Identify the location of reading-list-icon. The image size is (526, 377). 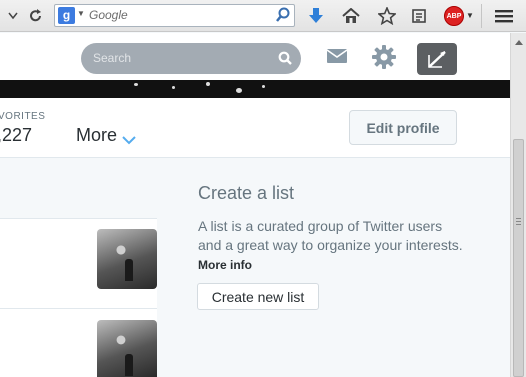
(419, 16).